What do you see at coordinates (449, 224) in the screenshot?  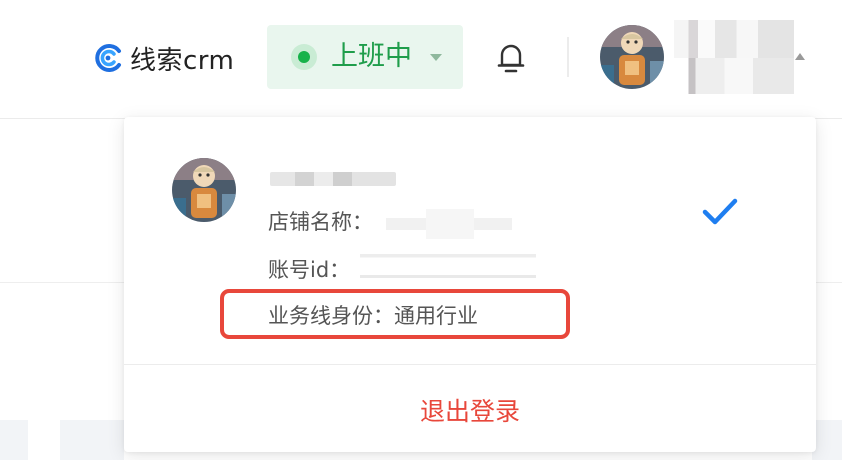 I see `shop-name-redacted` at bounding box center [449, 224].